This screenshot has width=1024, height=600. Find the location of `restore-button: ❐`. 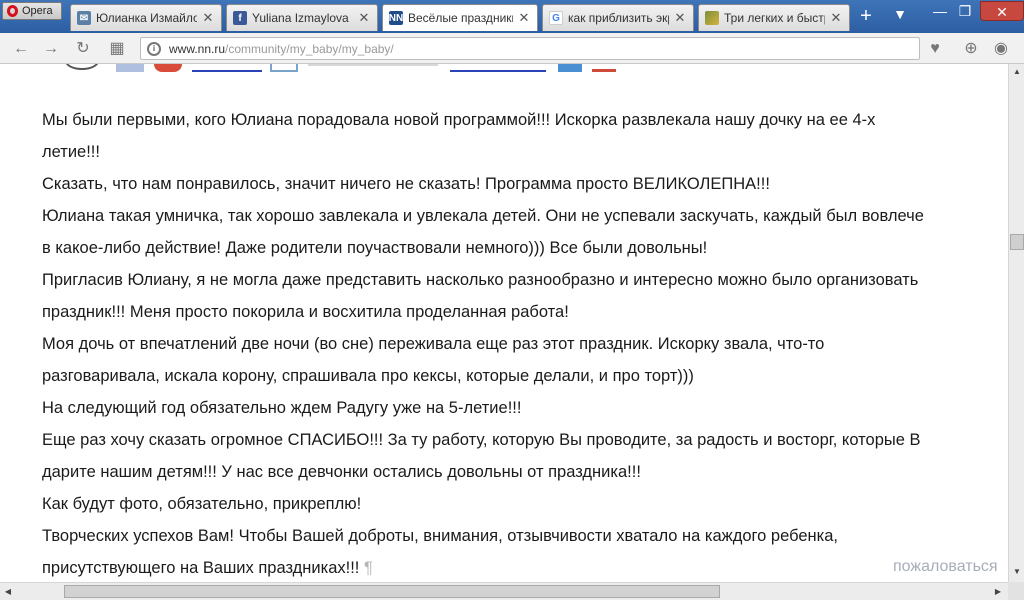

restore-button: ❐ is located at coordinates (965, 11).